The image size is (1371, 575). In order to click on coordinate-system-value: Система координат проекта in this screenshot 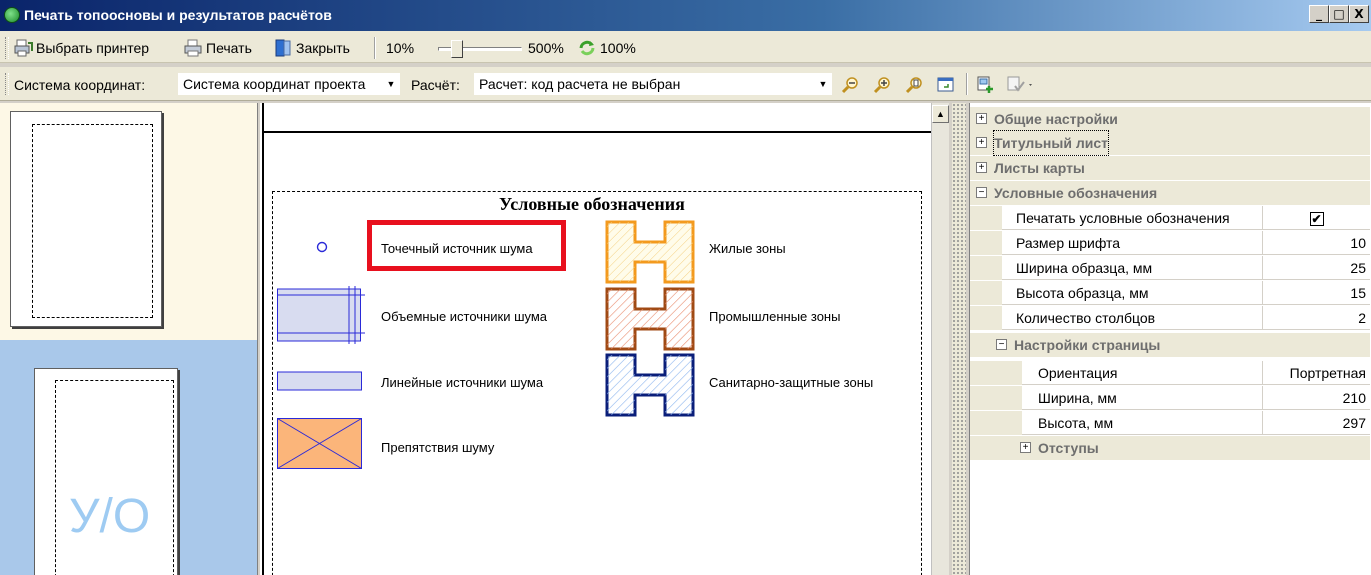, I will do `click(274, 84)`.